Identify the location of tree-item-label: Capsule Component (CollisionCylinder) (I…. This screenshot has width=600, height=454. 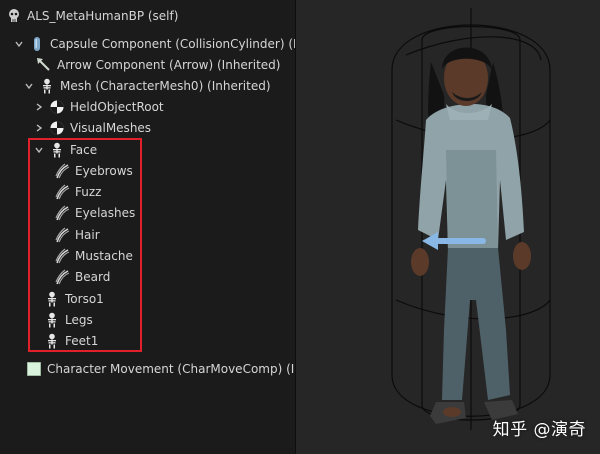
(172, 44).